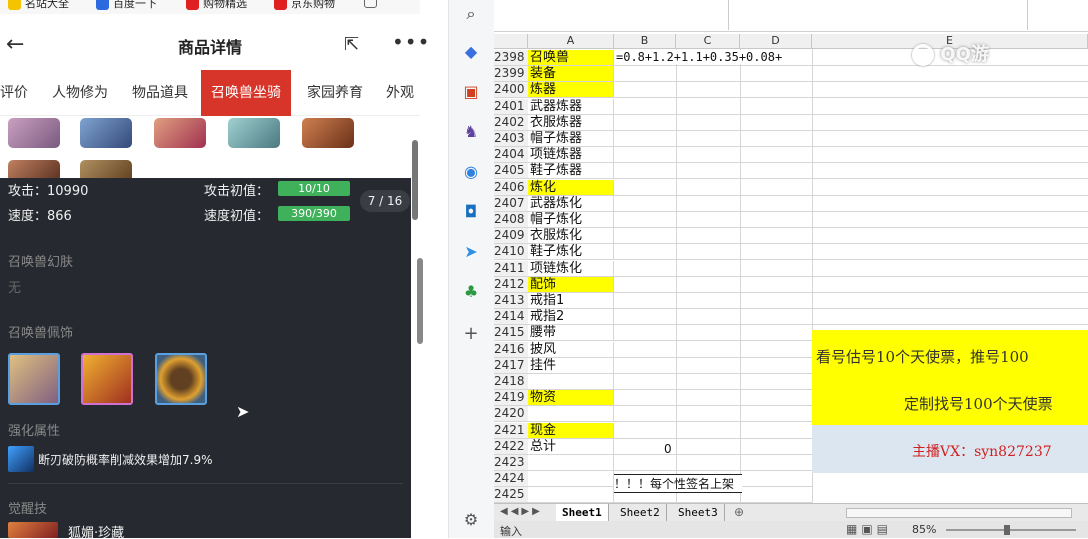  I want to click on row-number: 2399, so click(511, 74).